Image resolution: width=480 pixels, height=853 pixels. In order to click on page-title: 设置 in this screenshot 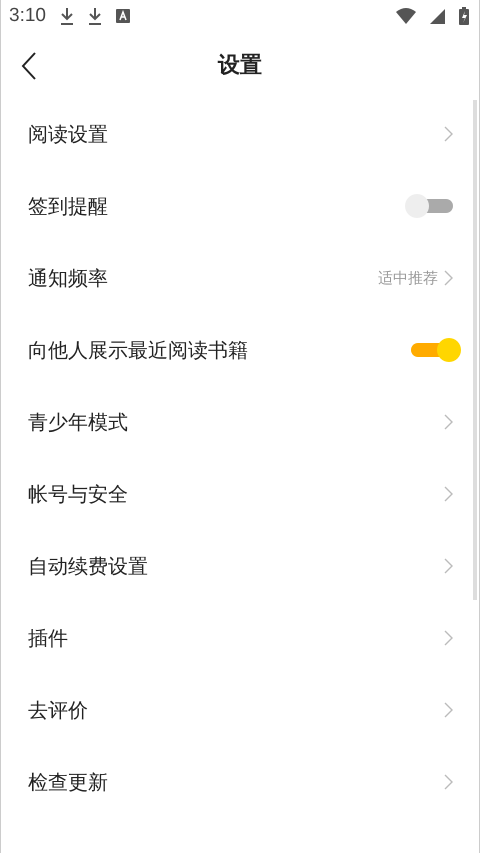, I will do `click(240, 66)`.